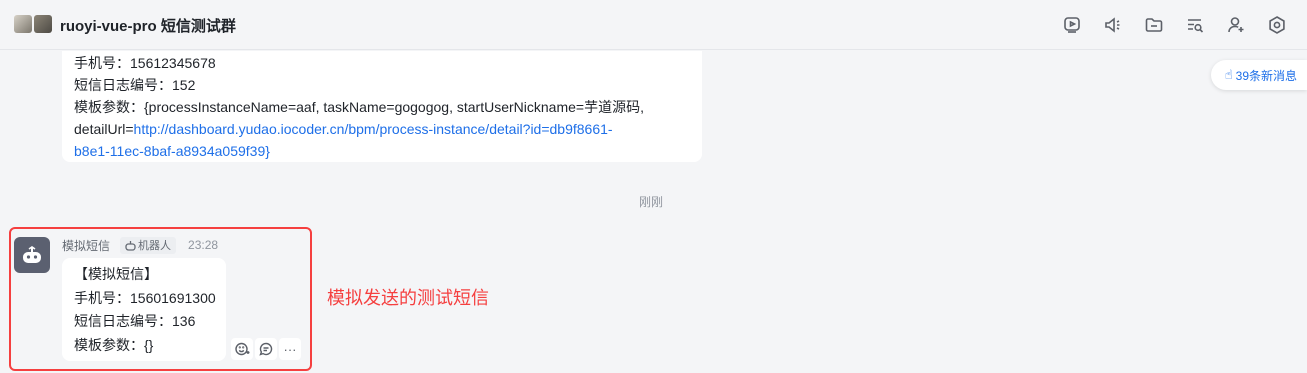  What do you see at coordinates (1072, 25) in the screenshot?
I see `video-play-icon` at bounding box center [1072, 25].